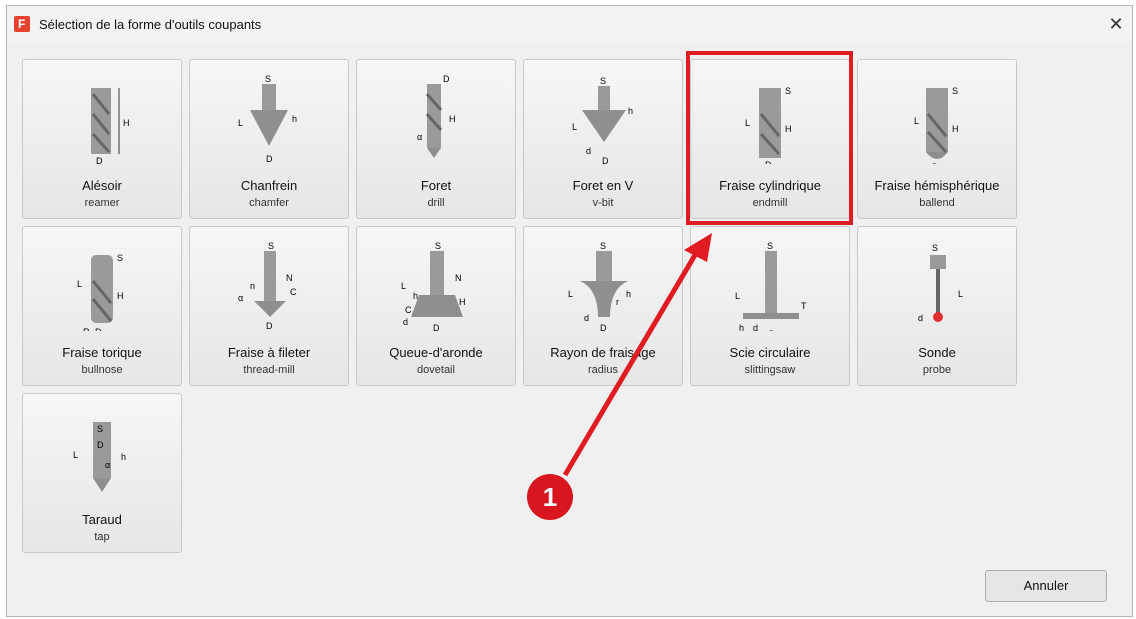 This screenshot has width=1136, height=619. I want to click on dovetail-icon: S N H LhCd D, so click(433, 286).